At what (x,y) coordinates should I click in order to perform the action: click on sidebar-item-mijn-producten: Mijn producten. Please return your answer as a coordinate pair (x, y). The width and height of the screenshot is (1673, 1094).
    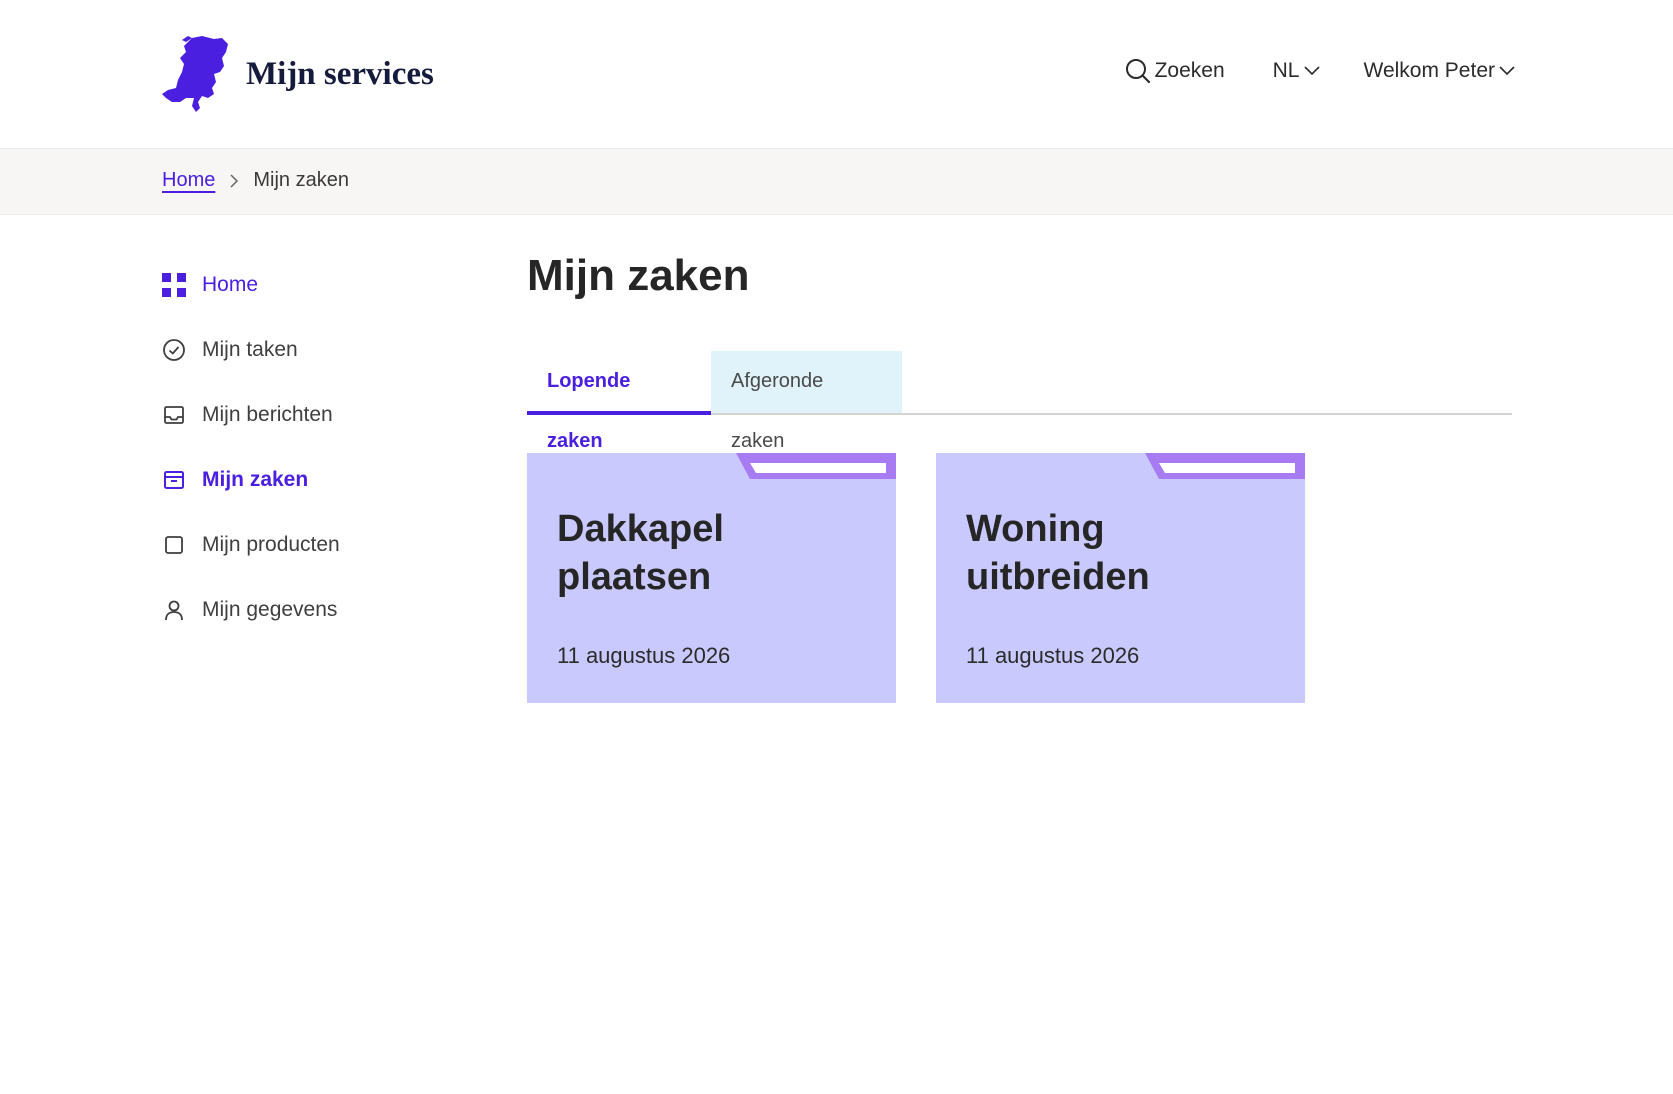
    Looking at the image, I should click on (251, 545).